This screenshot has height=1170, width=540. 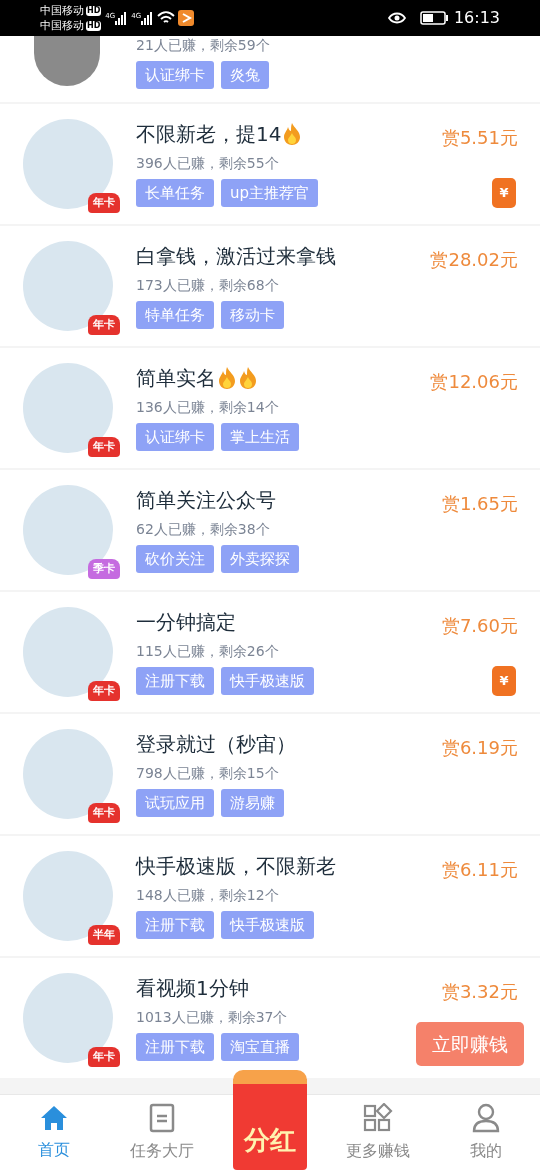 I want to click on task-tag: 试玩应用, so click(x=175, y=803).